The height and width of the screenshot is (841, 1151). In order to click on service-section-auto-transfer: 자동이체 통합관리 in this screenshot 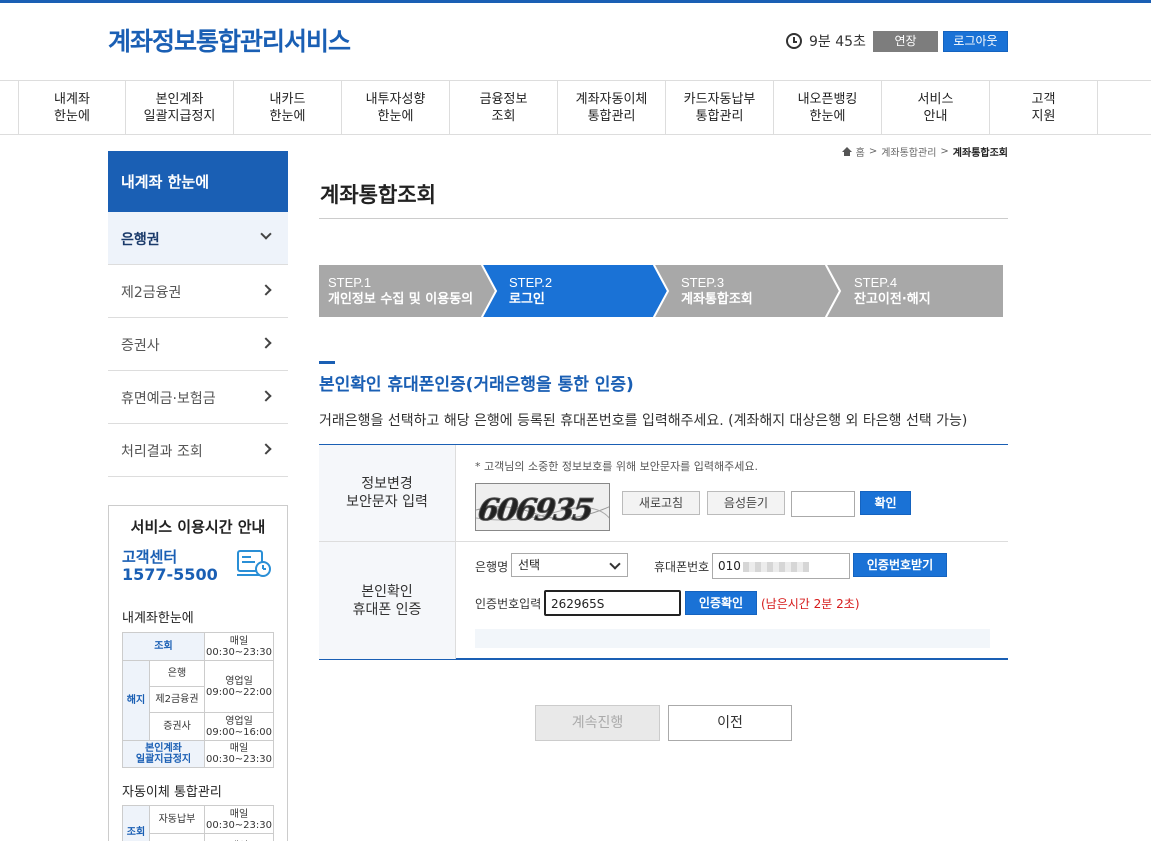, I will do `click(172, 792)`.